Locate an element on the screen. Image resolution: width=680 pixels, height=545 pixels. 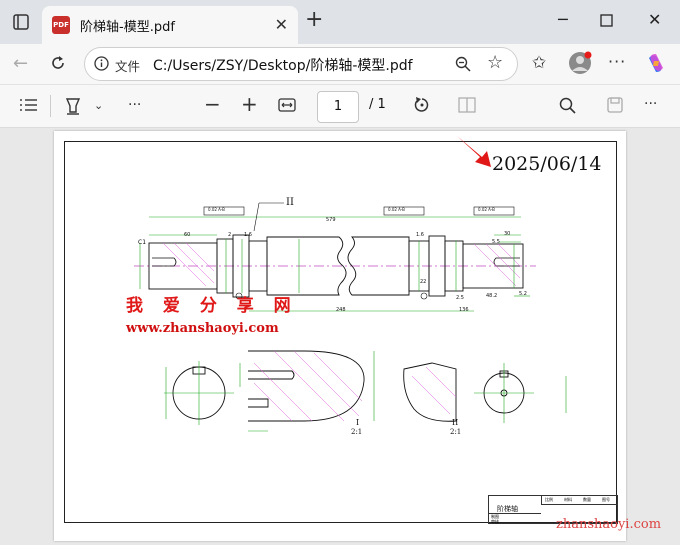
minimize-icon: ─ is located at coordinates (563, 19).